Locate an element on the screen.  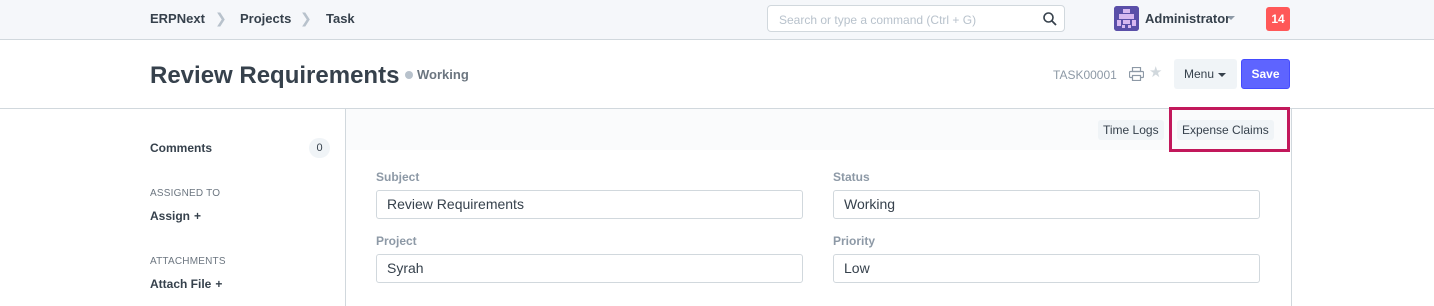
page-title: Review Requirements is located at coordinates (275, 75).